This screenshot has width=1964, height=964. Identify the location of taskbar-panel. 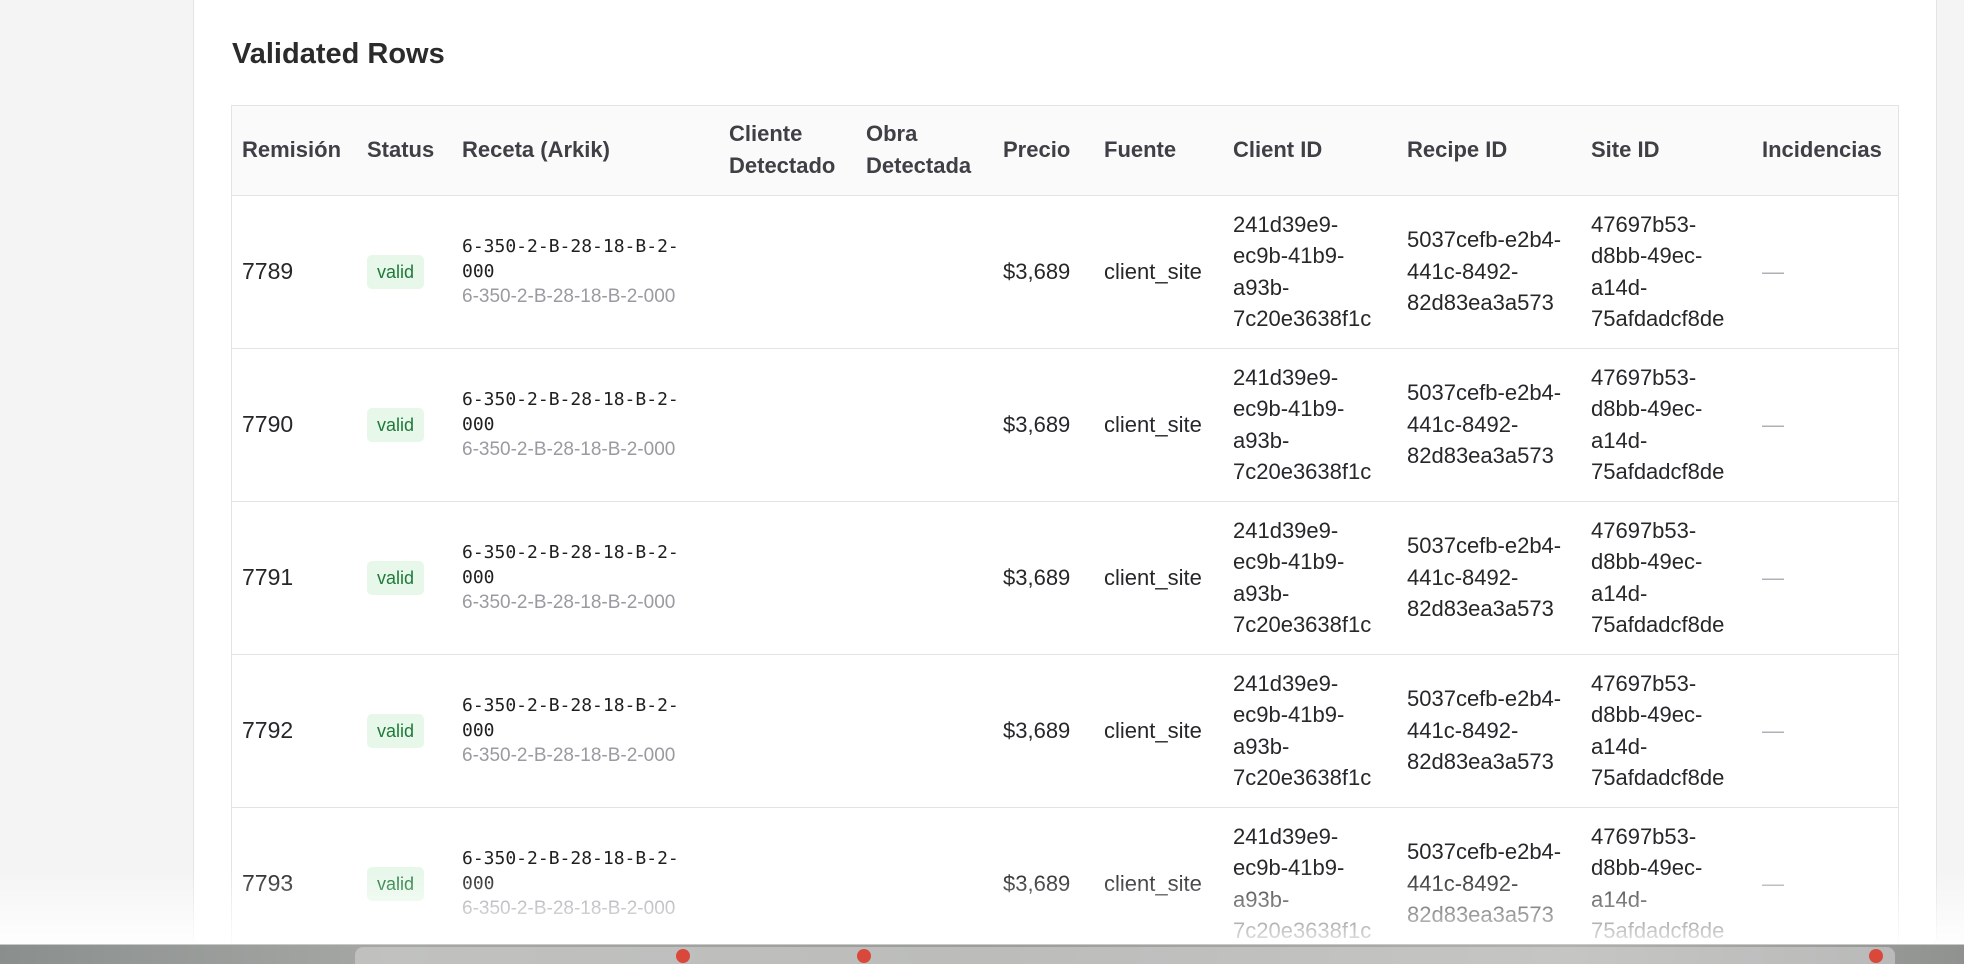
(1125, 955).